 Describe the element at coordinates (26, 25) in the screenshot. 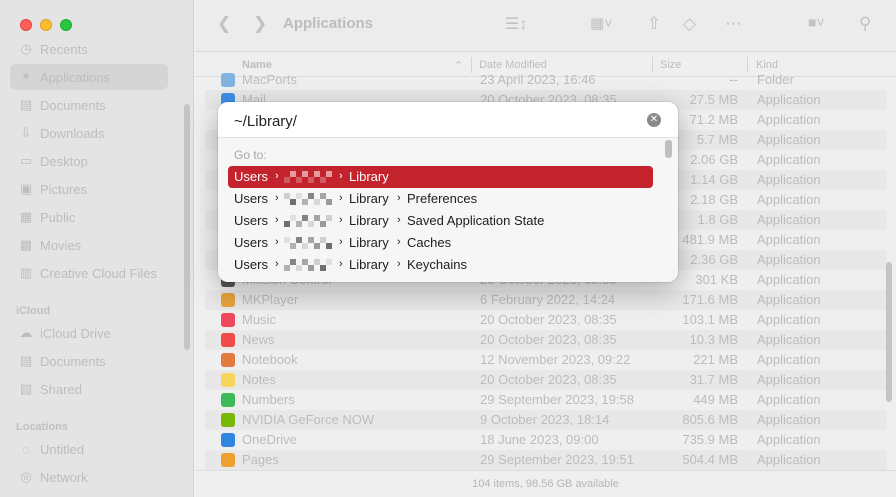

I see `close-window-button` at that location.